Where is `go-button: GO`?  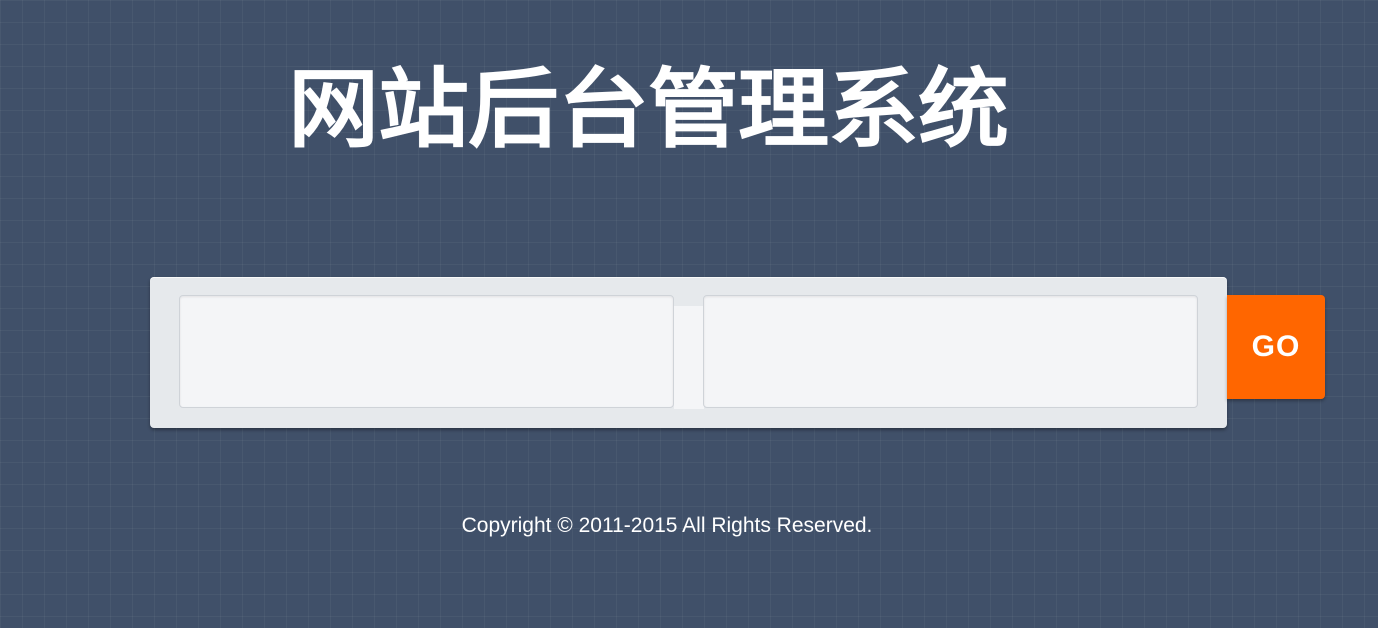
go-button: GO is located at coordinates (1276, 347).